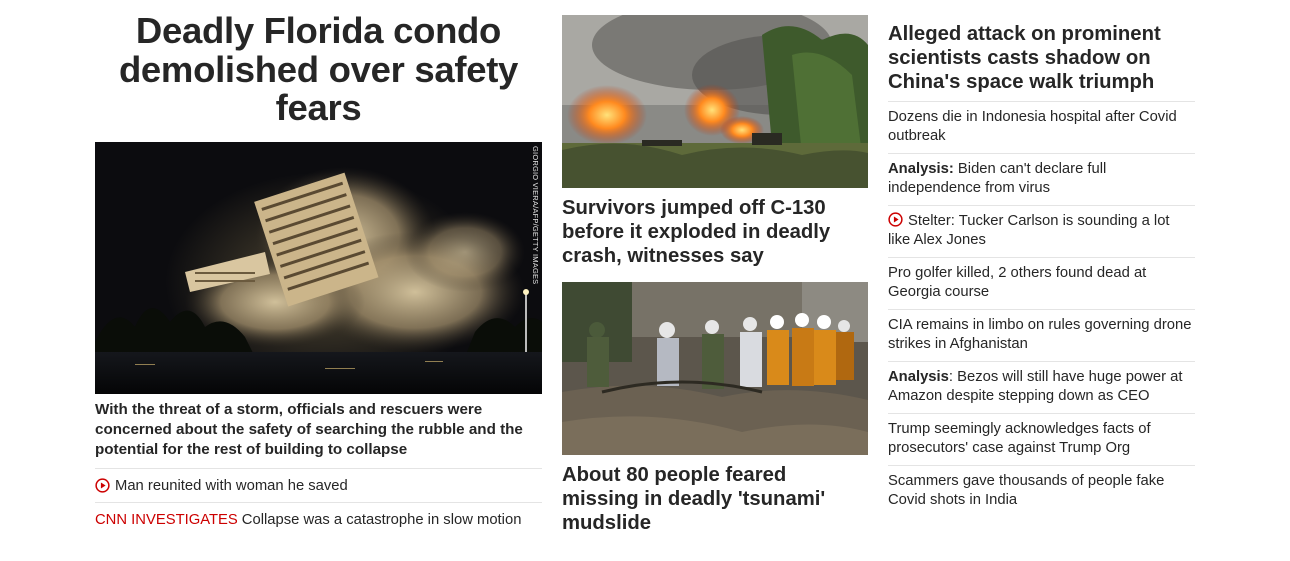 The image size is (1290, 561). I want to click on analysis-label: Analysis:, so click(921, 169).